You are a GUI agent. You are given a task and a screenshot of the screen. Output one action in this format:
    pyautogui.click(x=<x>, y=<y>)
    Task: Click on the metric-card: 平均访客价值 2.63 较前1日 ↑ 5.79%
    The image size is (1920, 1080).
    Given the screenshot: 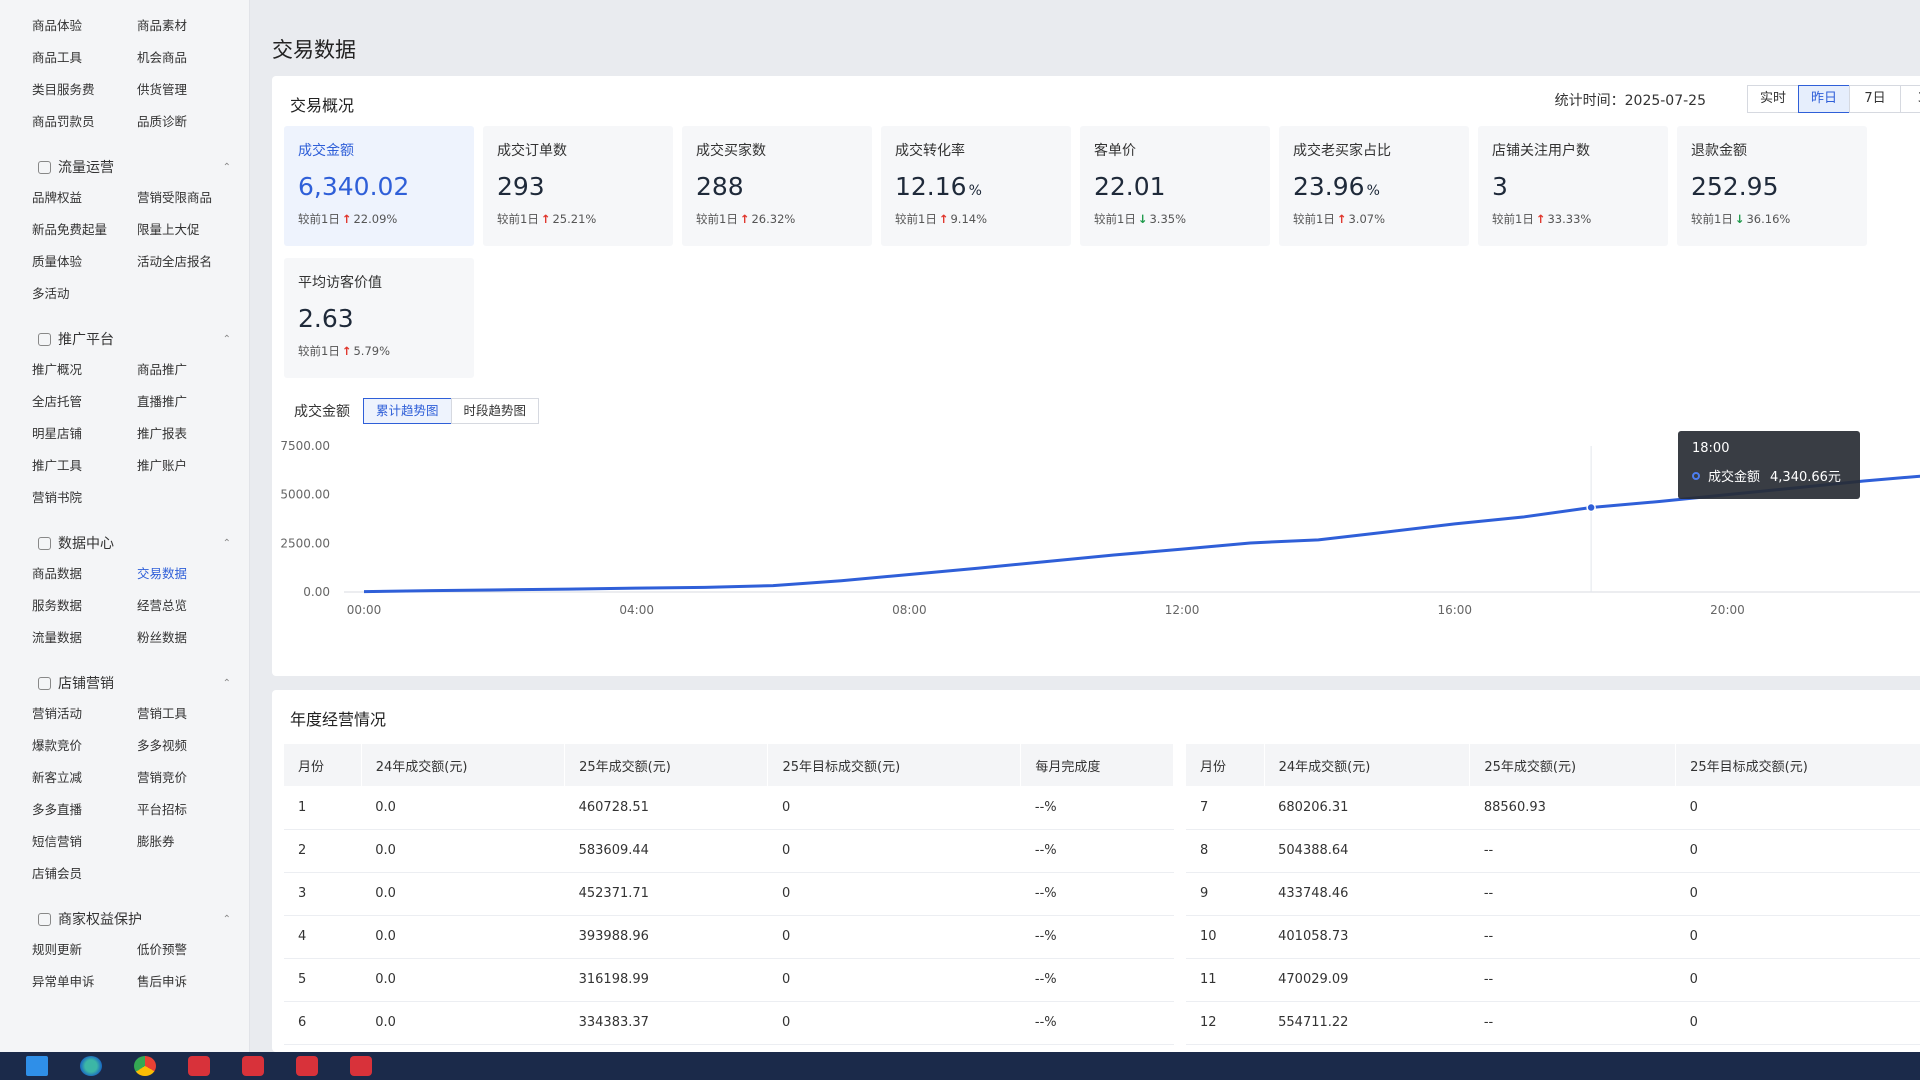 What is the action you would take?
    pyautogui.click(x=379, y=318)
    